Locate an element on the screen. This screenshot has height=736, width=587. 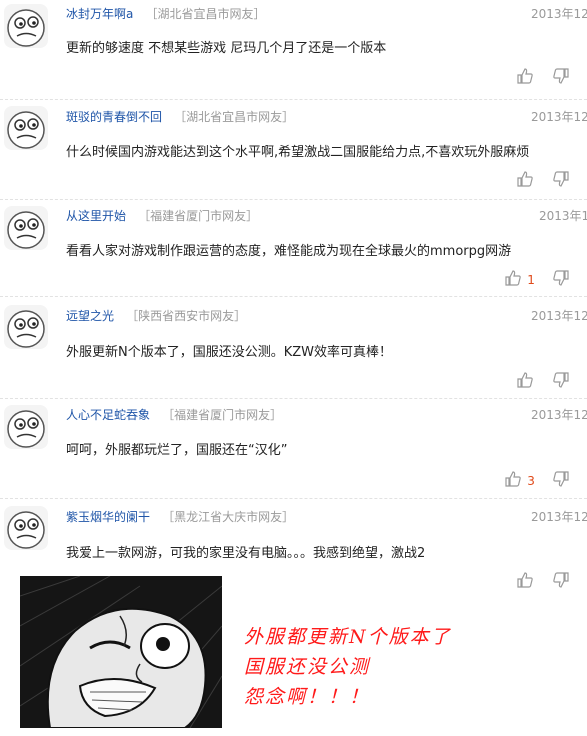
username: 人心不足蛇吞象 is located at coordinates (108, 415).